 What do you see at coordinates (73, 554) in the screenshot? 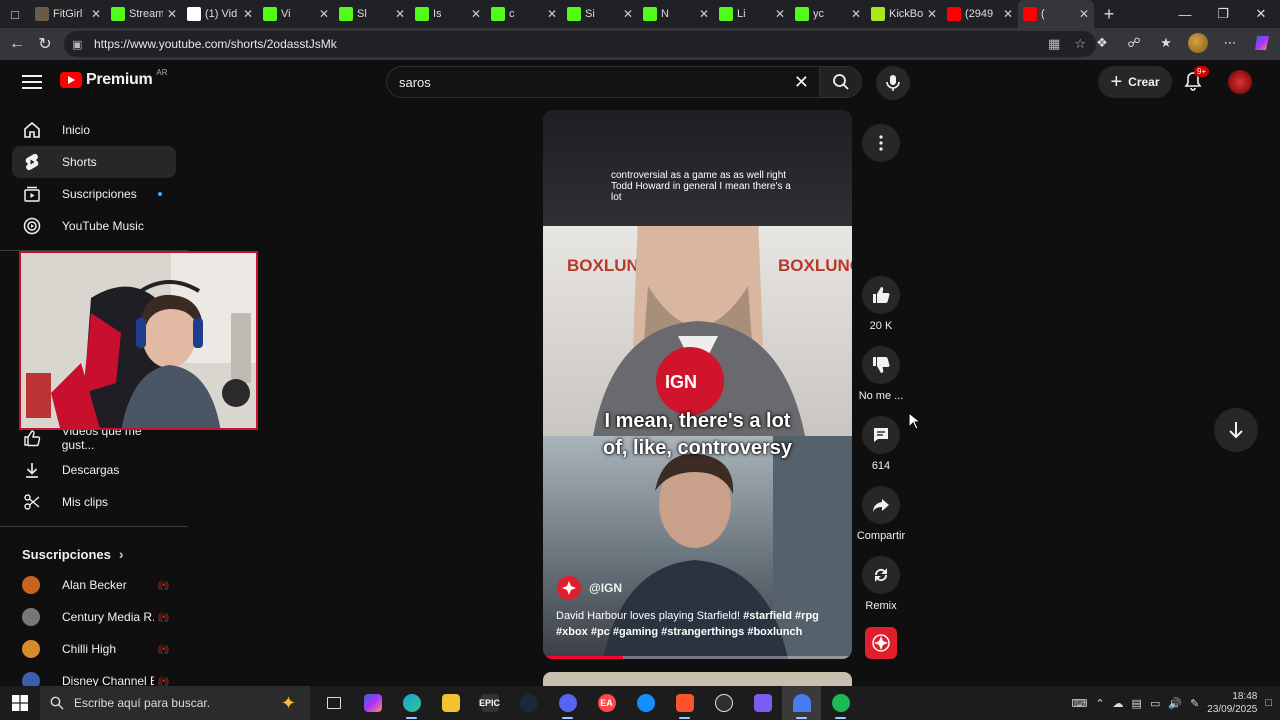
I see `subscriptions-section-title: Suscripciones ›` at bounding box center [73, 554].